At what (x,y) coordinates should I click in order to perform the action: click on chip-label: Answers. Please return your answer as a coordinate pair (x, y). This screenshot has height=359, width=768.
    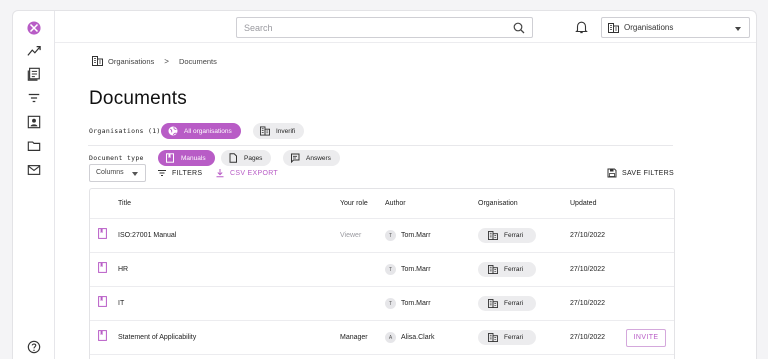
    Looking at the image, I should click on (318, 158).